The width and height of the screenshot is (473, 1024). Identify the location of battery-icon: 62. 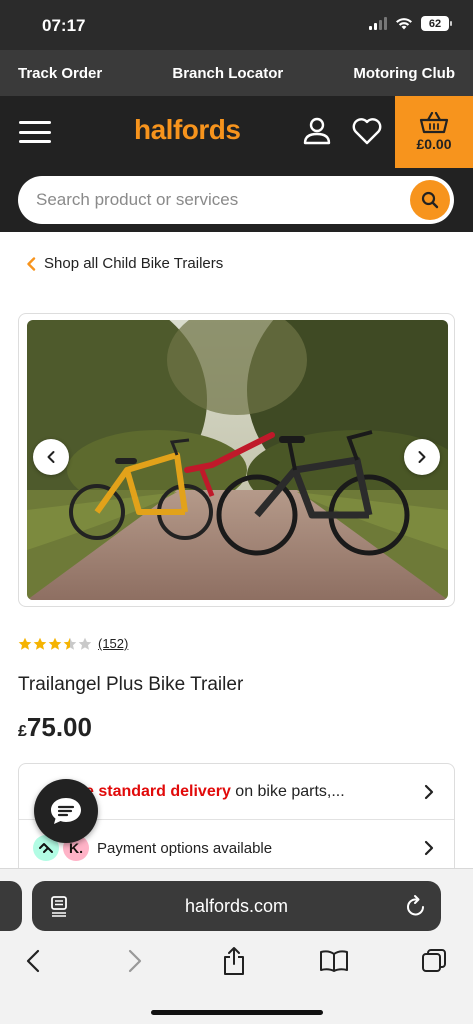
(436, 23).